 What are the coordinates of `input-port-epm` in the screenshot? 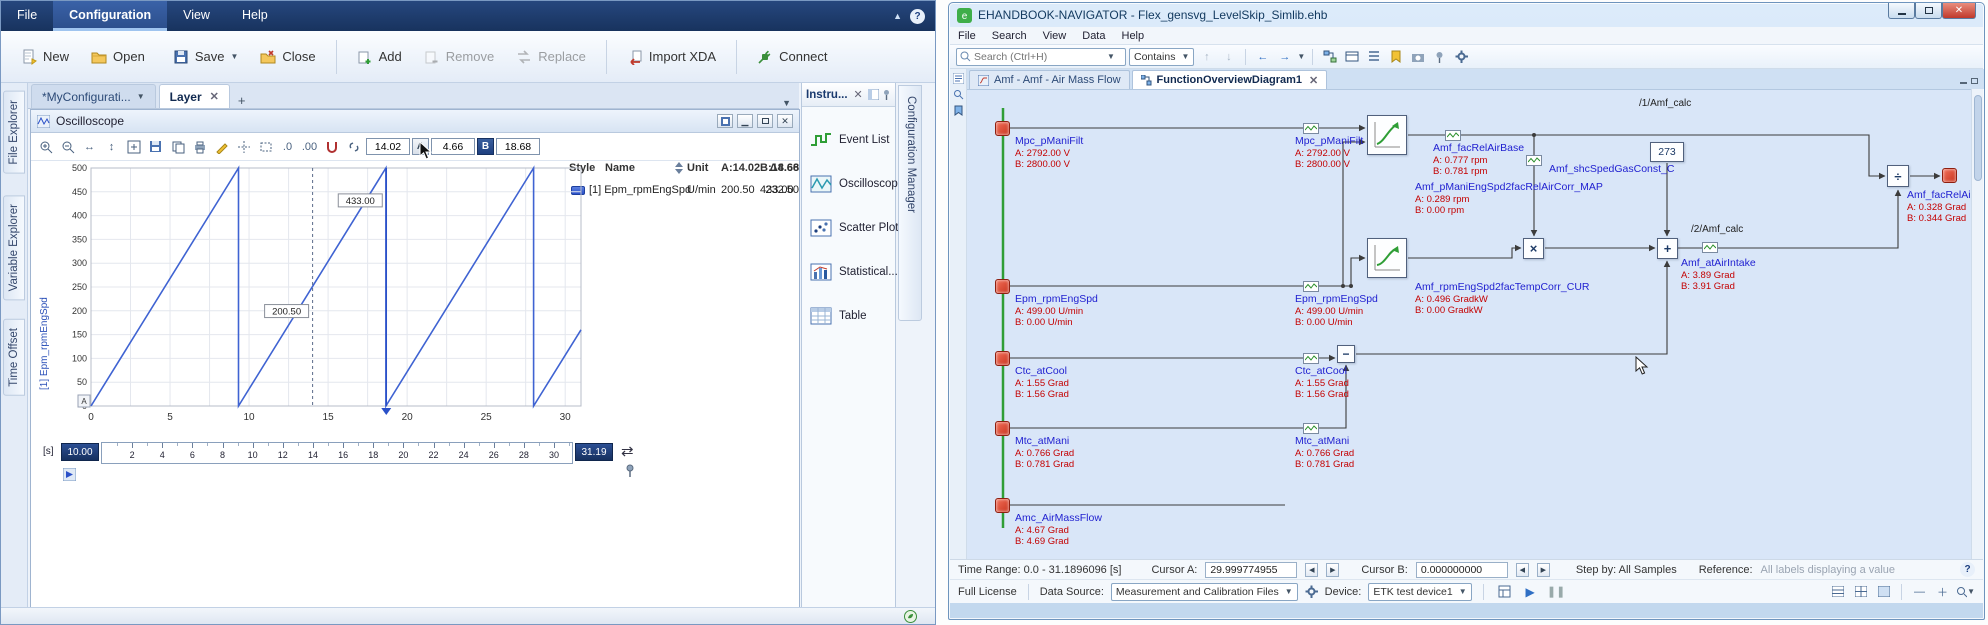 It's located at (1002, 286).